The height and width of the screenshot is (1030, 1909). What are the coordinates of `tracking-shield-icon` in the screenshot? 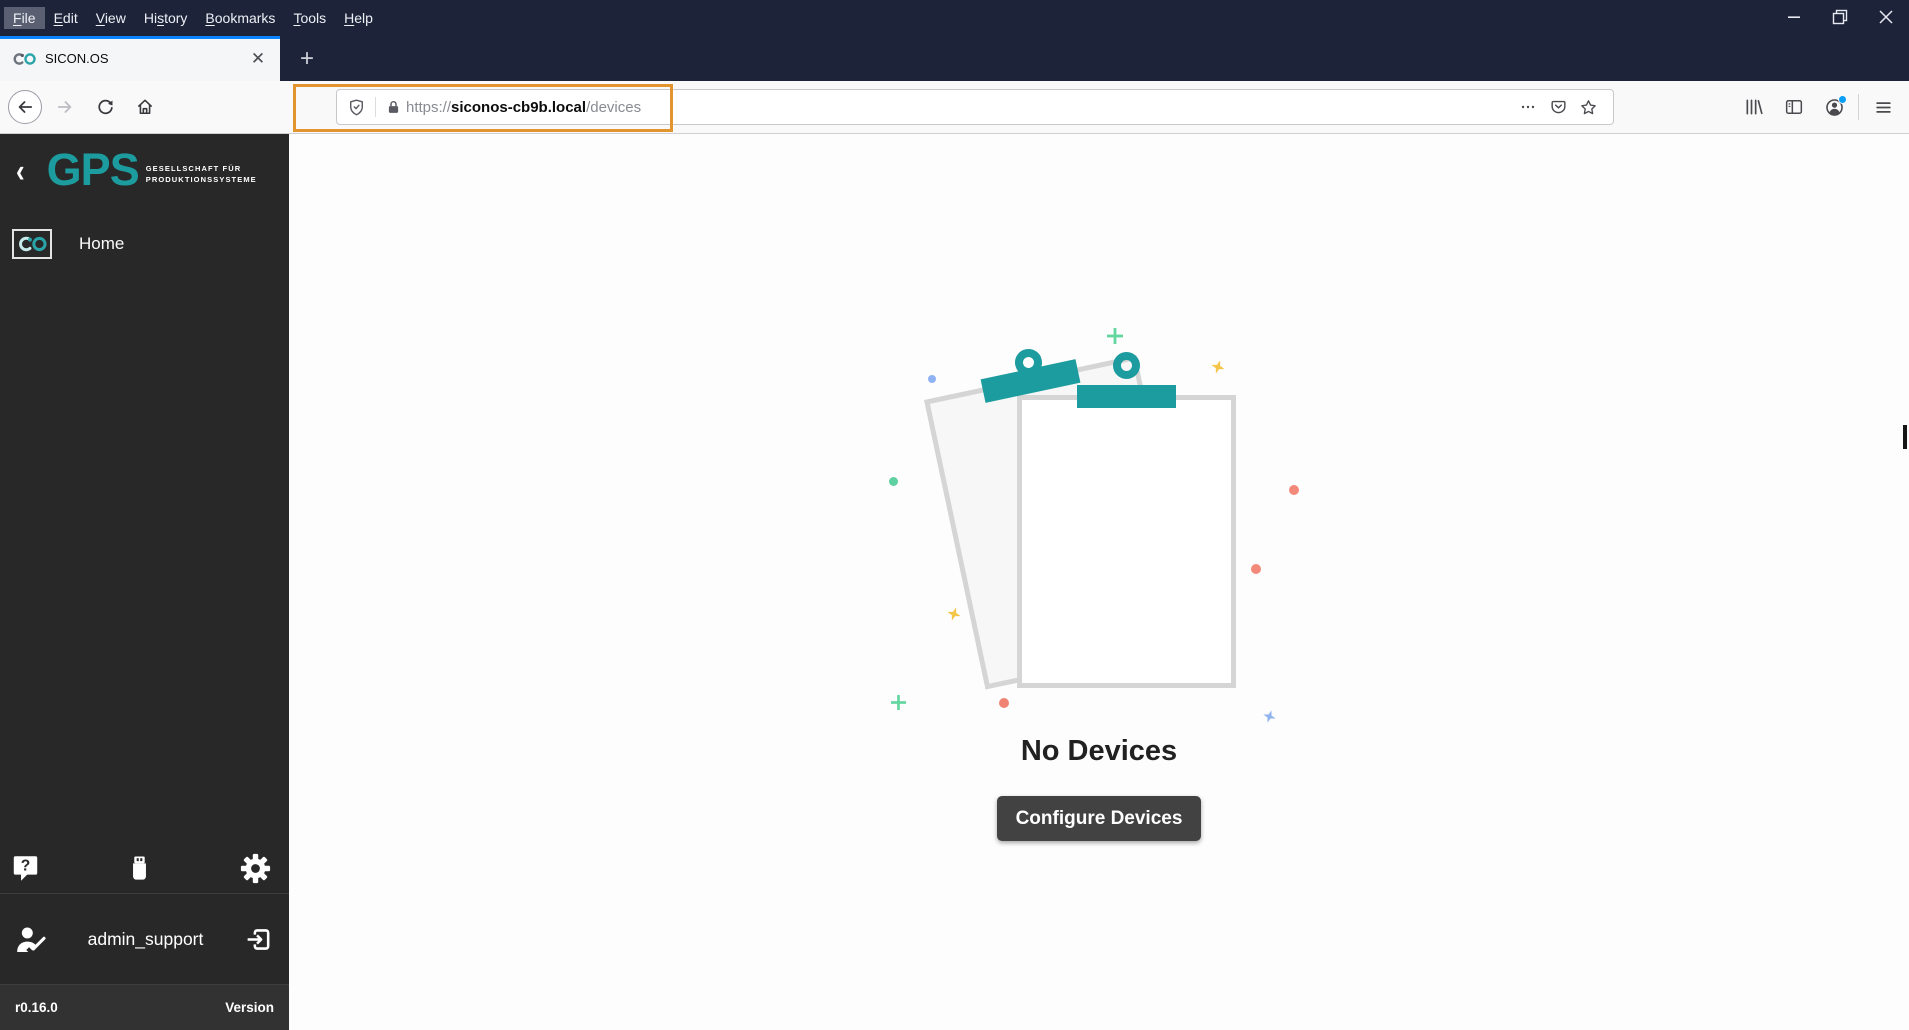 It's located at (356, 107).